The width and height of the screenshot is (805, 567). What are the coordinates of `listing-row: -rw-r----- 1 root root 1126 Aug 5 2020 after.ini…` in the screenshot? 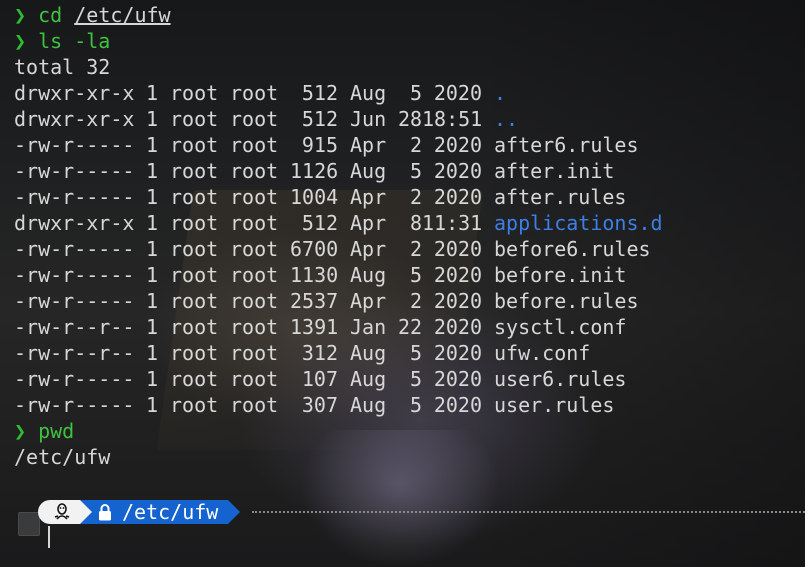 It's located at (409, 171).